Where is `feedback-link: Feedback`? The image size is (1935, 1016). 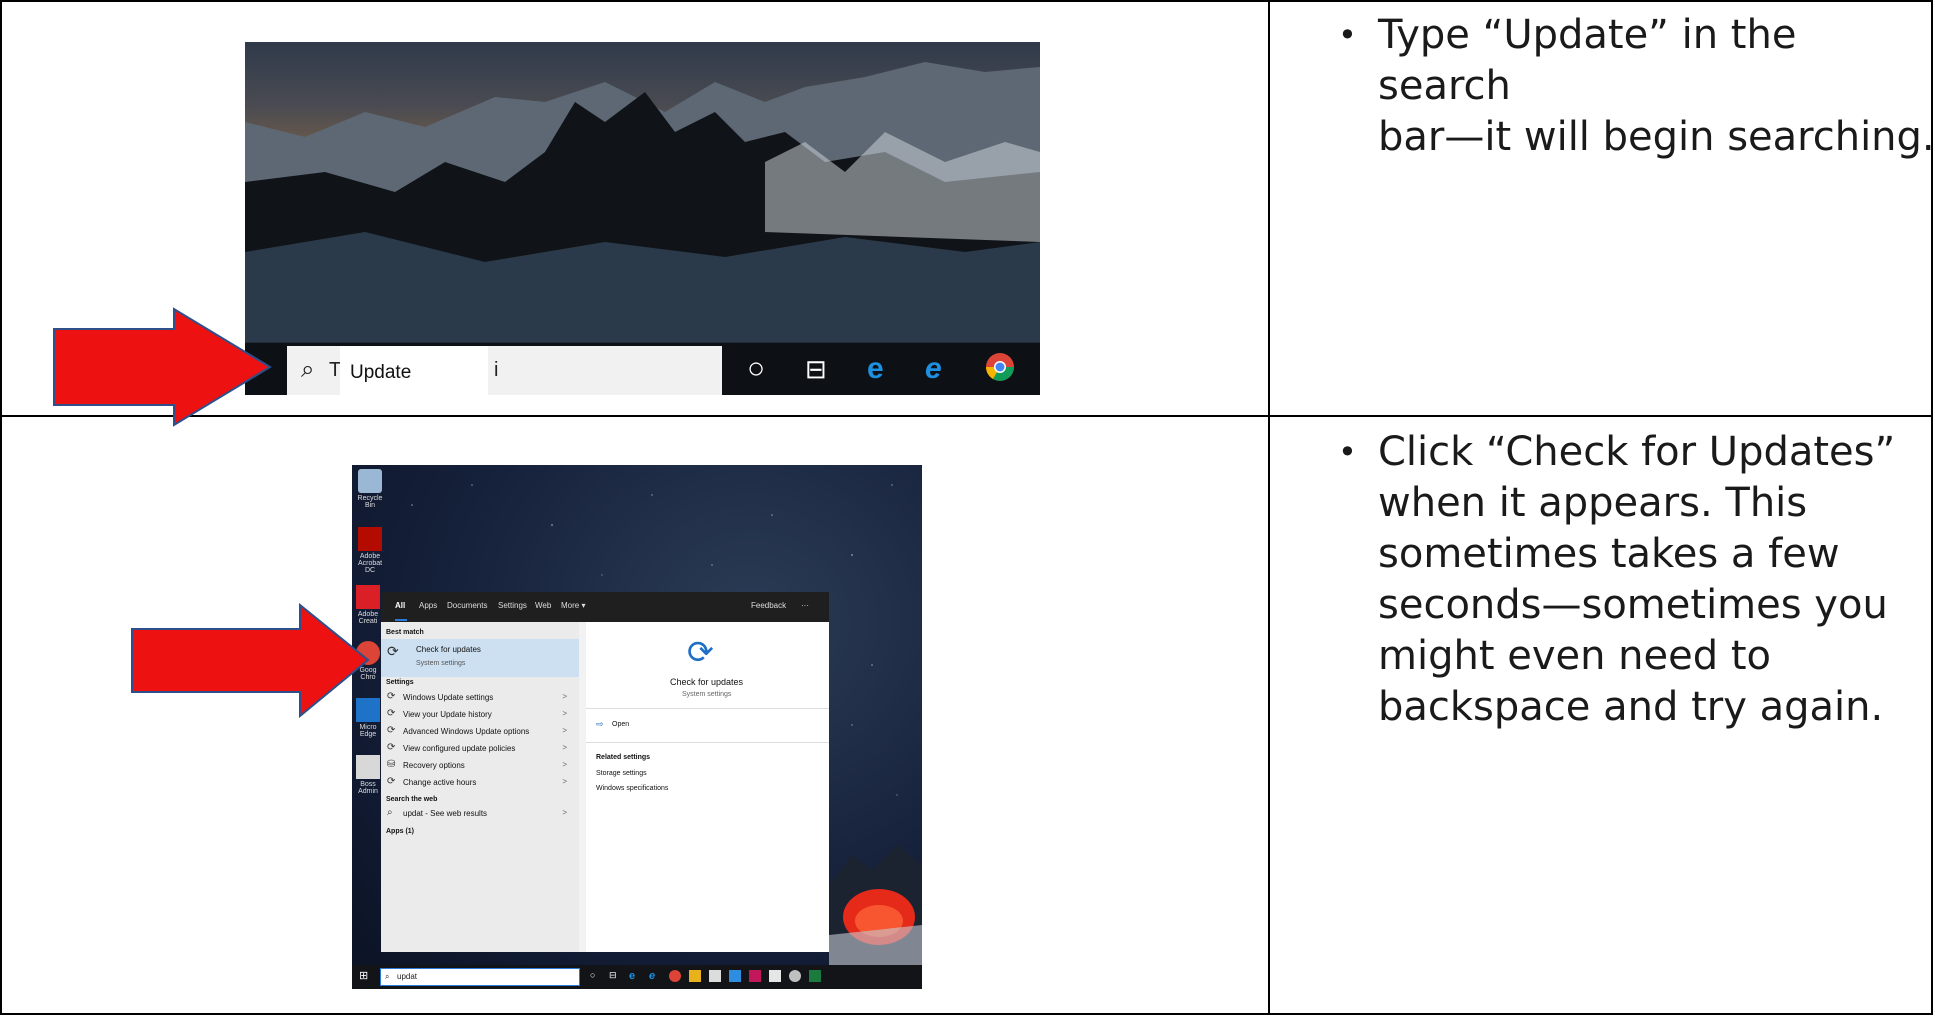
feedback-link: Feedback is located at coordinates (768, 605).